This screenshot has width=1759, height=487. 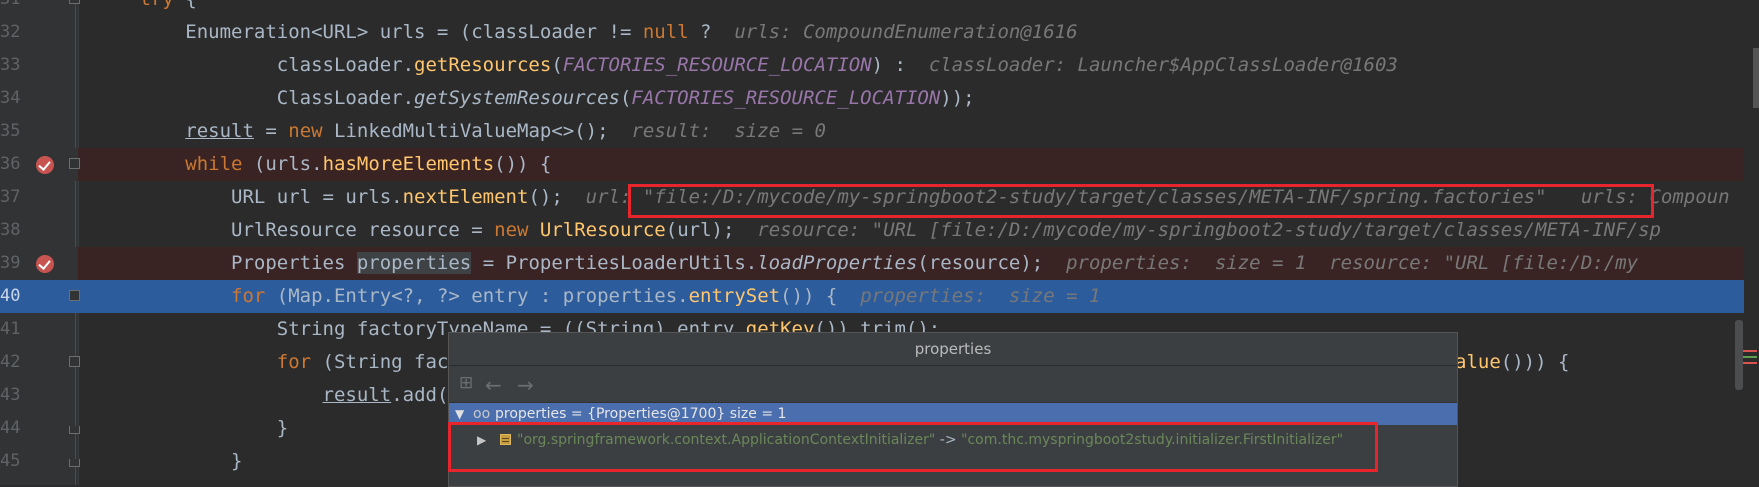 What do you see at coordinates (872, 8) in the screenshot?
I see `code-line-31: 31 try {` at bounding box center [872, 8].